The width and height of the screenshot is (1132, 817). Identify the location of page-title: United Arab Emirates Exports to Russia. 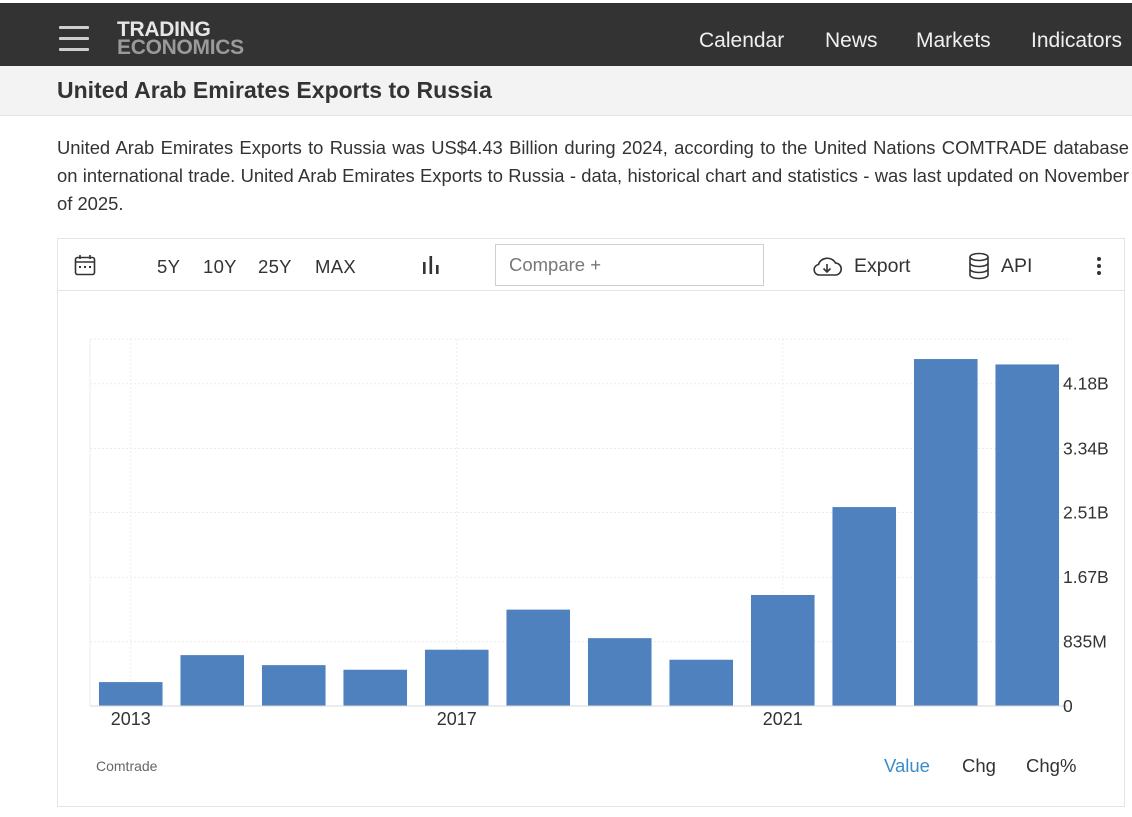
(274, 90).